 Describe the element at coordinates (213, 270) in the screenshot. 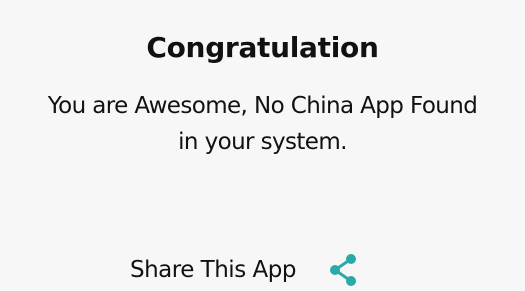

I see `share-app-label: Share This App` at that location.